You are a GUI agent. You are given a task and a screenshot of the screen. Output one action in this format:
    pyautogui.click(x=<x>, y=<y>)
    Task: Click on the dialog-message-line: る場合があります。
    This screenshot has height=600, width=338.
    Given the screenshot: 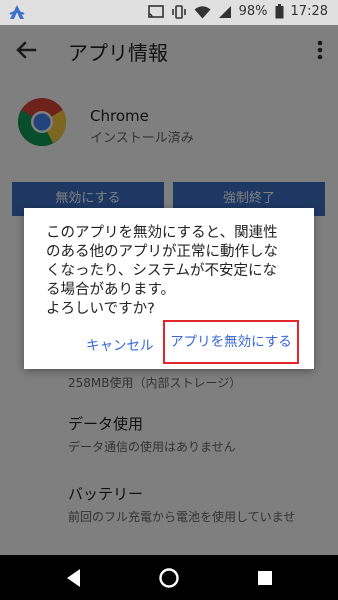 What is the action you would take?
    pyautogui.click(x=111, y=290)
    